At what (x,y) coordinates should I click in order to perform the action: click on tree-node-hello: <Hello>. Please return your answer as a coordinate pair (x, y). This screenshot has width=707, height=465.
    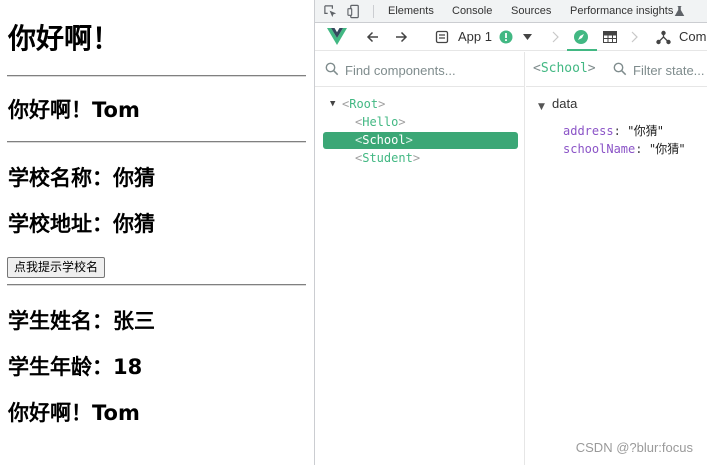
    Looking at the image, I should click on (420, 122).